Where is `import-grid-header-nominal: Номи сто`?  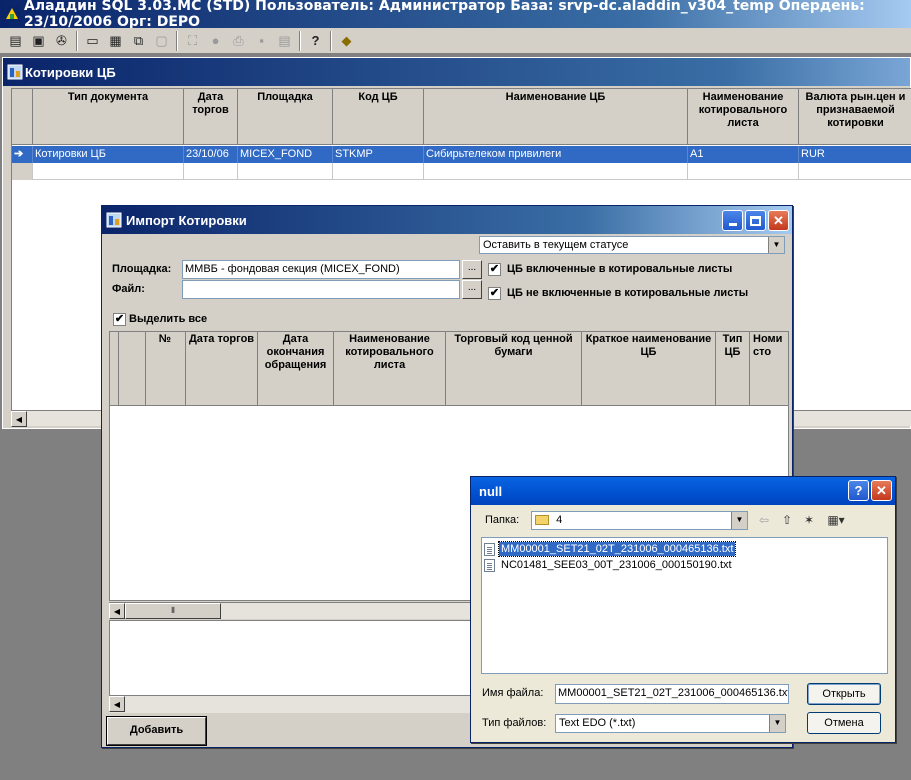
import-grid-header-nominal: Номи сто is located at coordinates (769, 369).